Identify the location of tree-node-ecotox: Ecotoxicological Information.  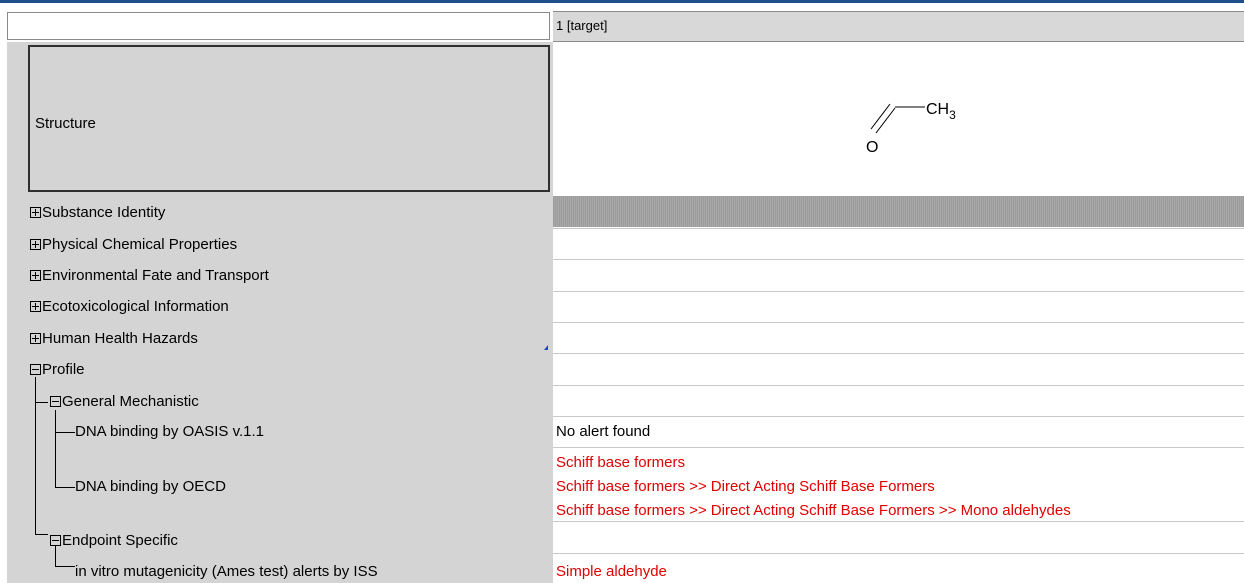
(129, 307).